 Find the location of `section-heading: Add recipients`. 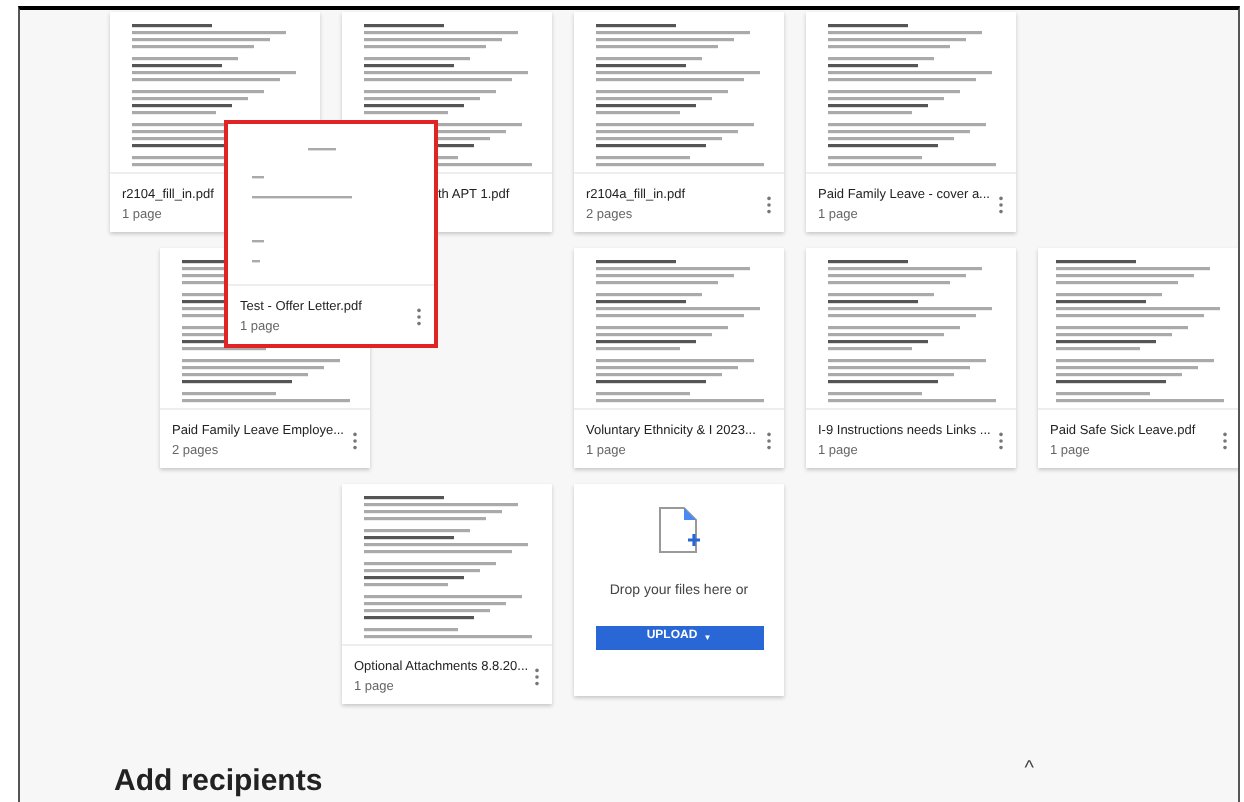

section-heading: Add recipients is located at coordinates (218, 782).